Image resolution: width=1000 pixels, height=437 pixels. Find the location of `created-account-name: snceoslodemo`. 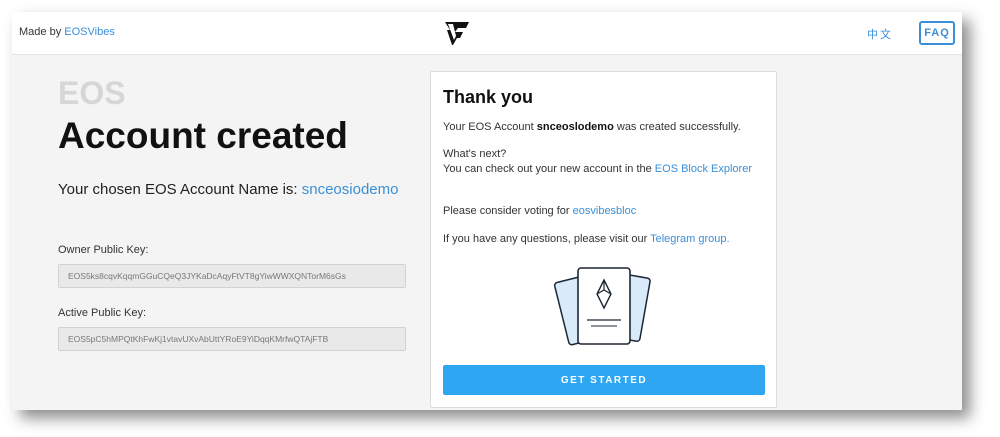

created-account-name: snceoslodemo is located at coordinates (575, 127).